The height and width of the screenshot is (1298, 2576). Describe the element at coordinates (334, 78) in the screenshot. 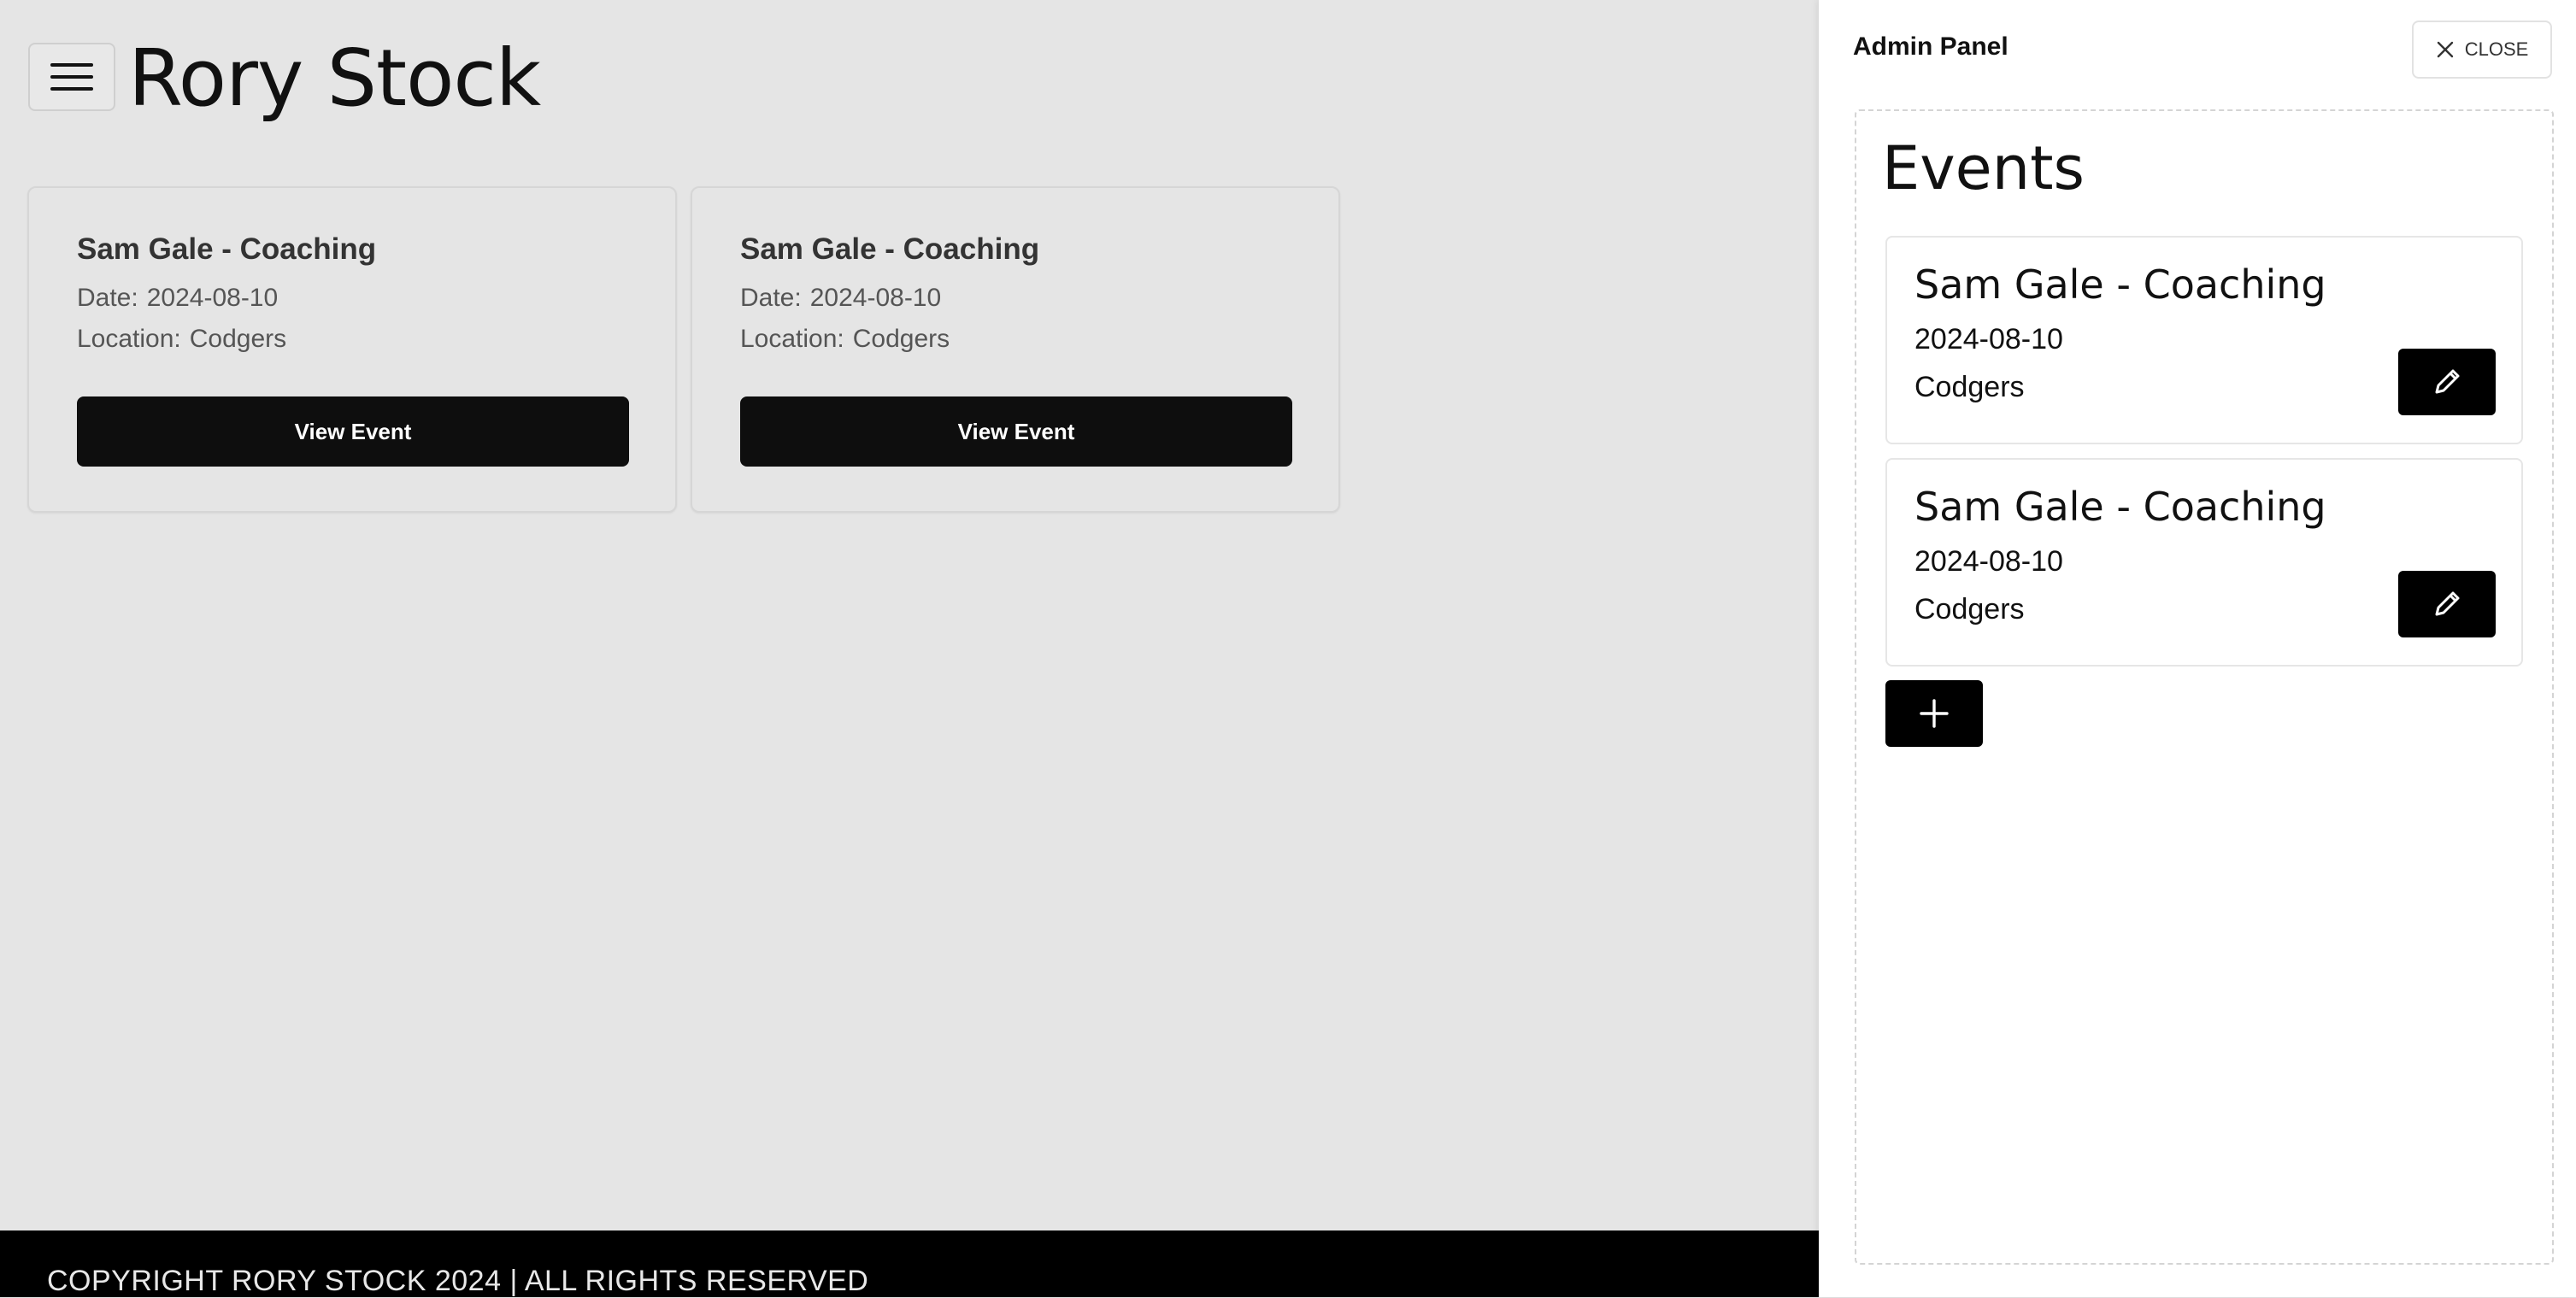

I see `site-title: Rory Stock` at that location.